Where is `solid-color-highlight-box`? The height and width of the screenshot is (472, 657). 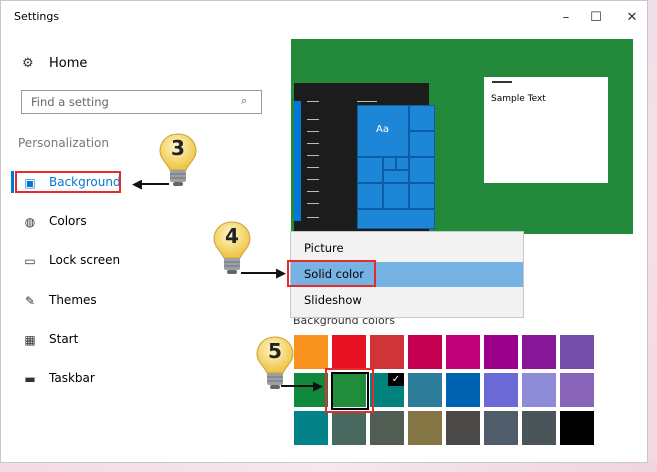 solid-color-highlight-box is located at coordinates (331, 273).